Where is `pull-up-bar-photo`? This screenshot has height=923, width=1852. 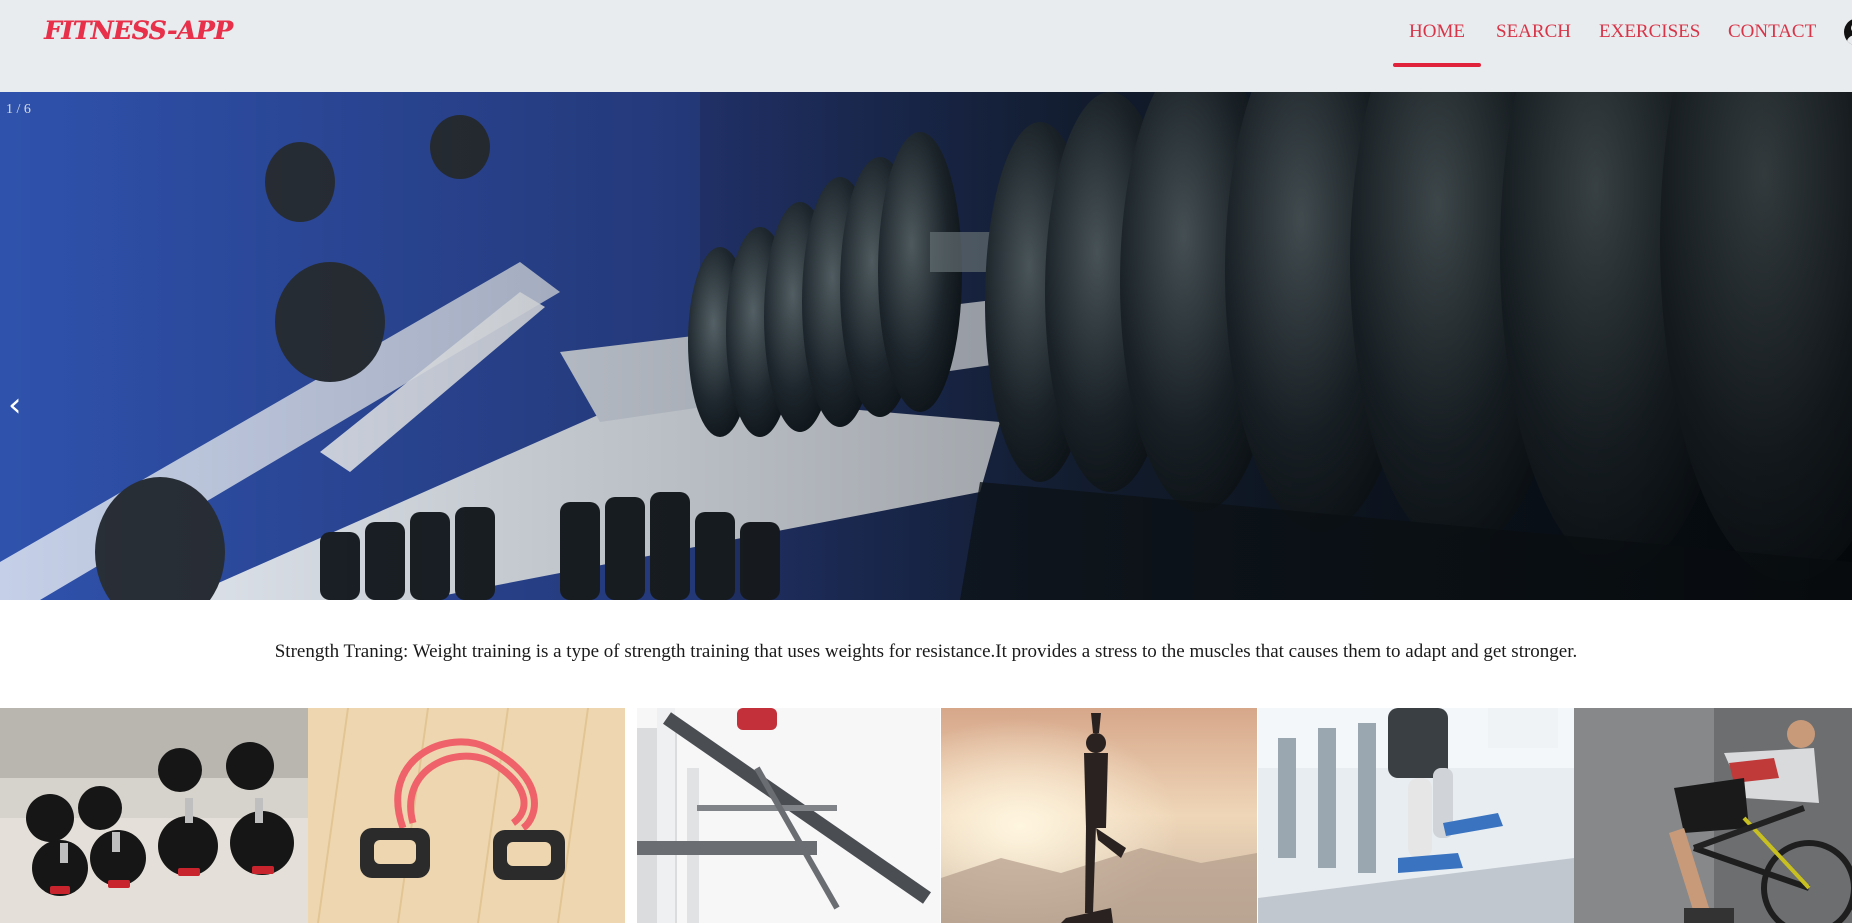
pull-up-bar-photo is located at coordinates (788, 815).